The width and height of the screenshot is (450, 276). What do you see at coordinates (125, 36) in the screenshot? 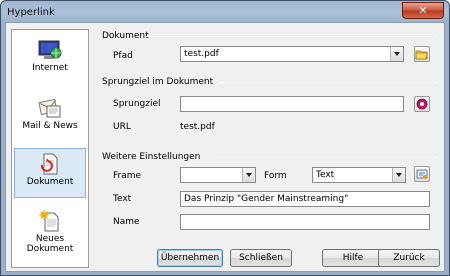
I see `section-dokument-title: Dokument` at bounding box center [125, 36].